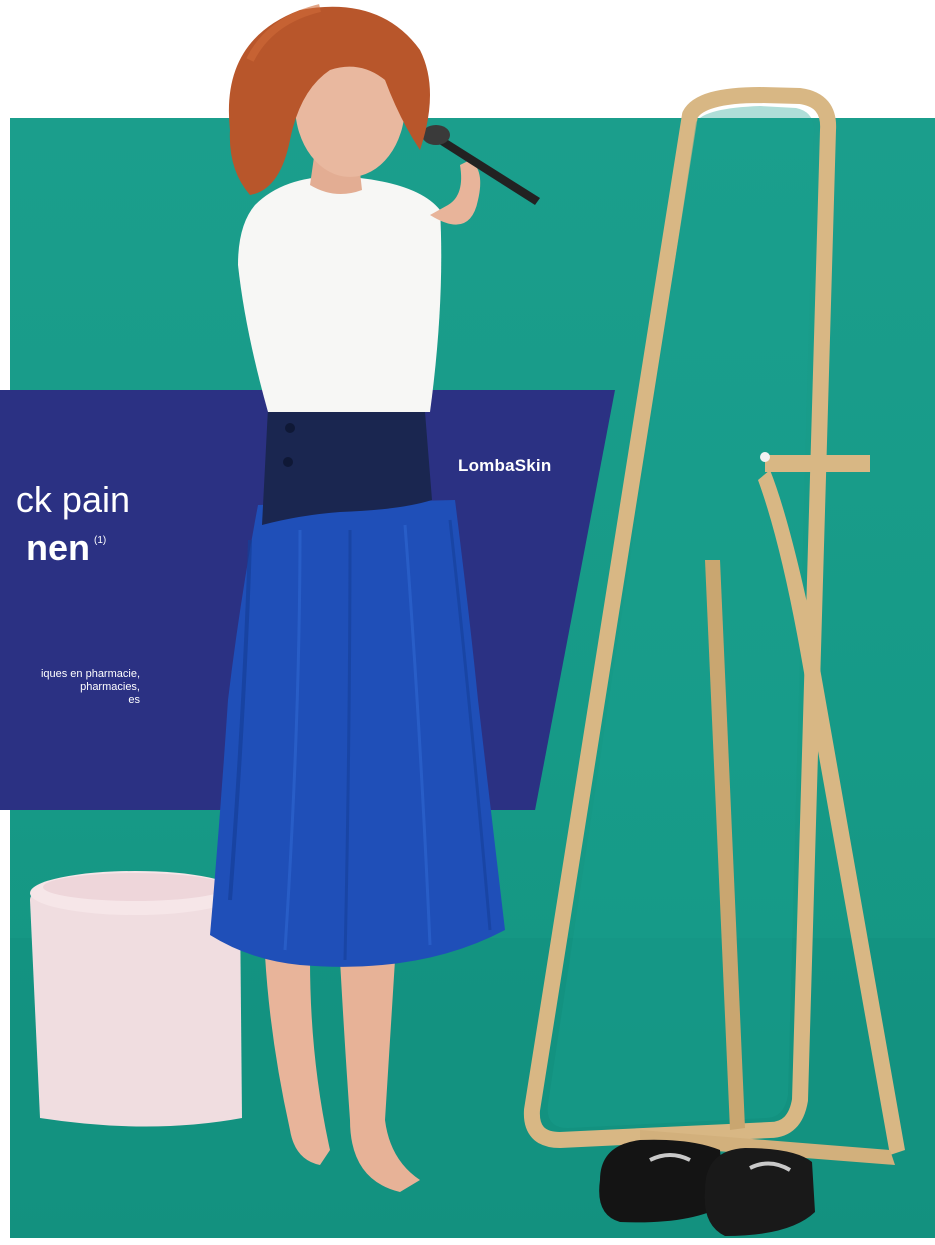  What do you see at coordinates (134, 700) in the screenshot?
I see `fine-print-line-3: es` at bounding box center [134, 700].